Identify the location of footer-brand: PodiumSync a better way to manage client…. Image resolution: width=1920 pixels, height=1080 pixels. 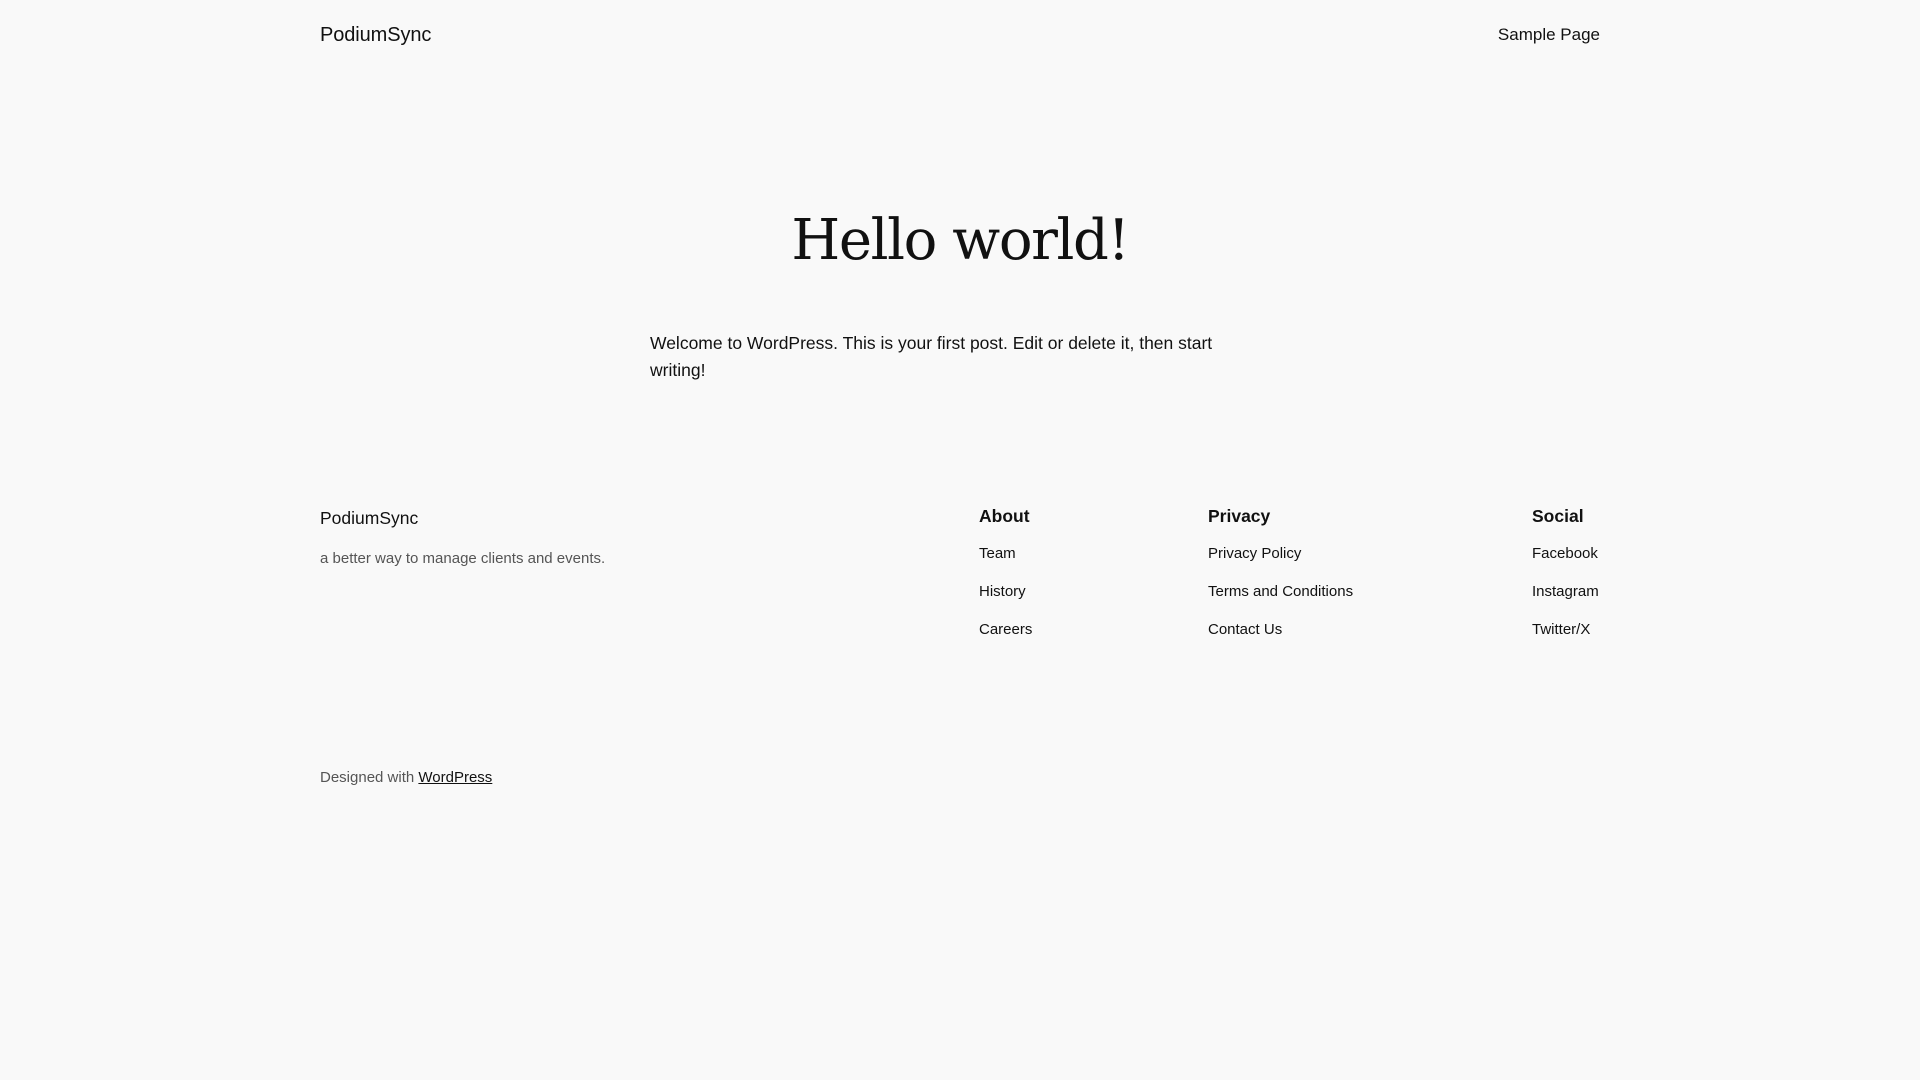
(520, 537).